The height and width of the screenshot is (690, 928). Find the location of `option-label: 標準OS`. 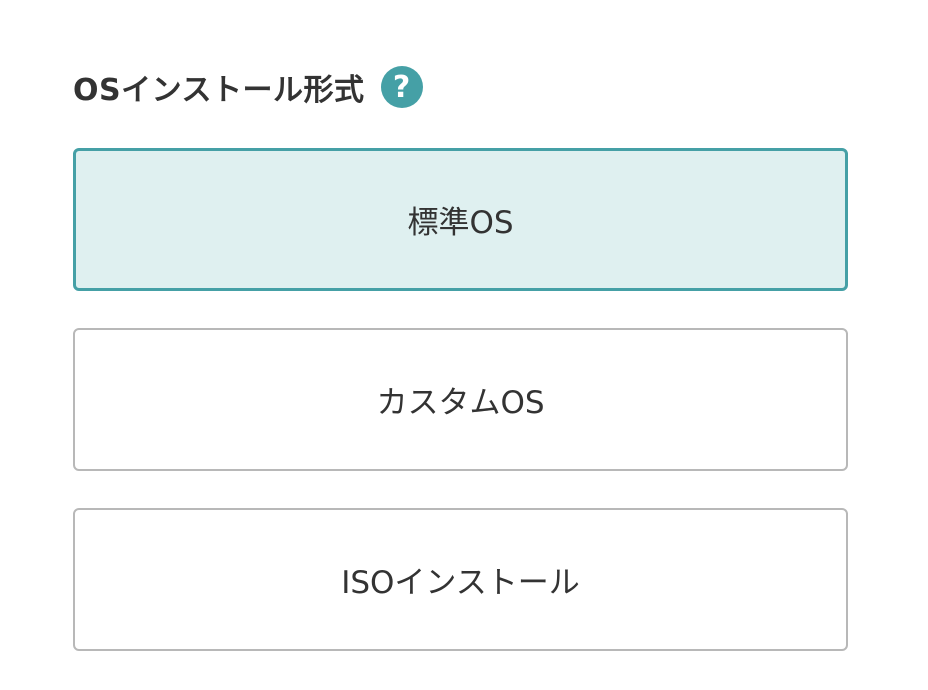

option-label: 標準OS is located at coordinates (460, 223).